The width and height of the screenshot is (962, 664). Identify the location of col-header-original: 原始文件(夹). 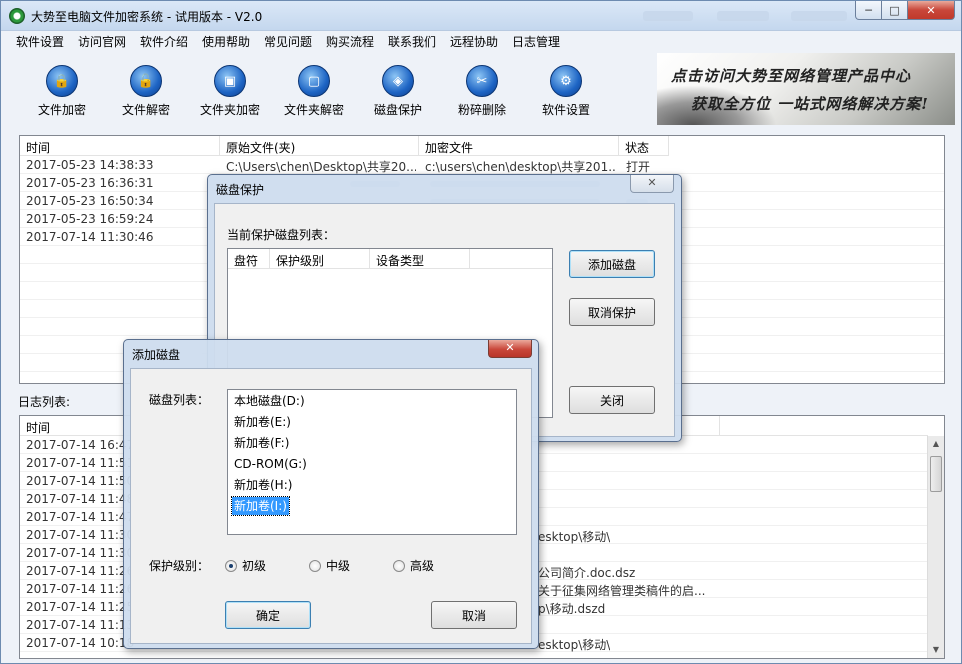
(319, 146).